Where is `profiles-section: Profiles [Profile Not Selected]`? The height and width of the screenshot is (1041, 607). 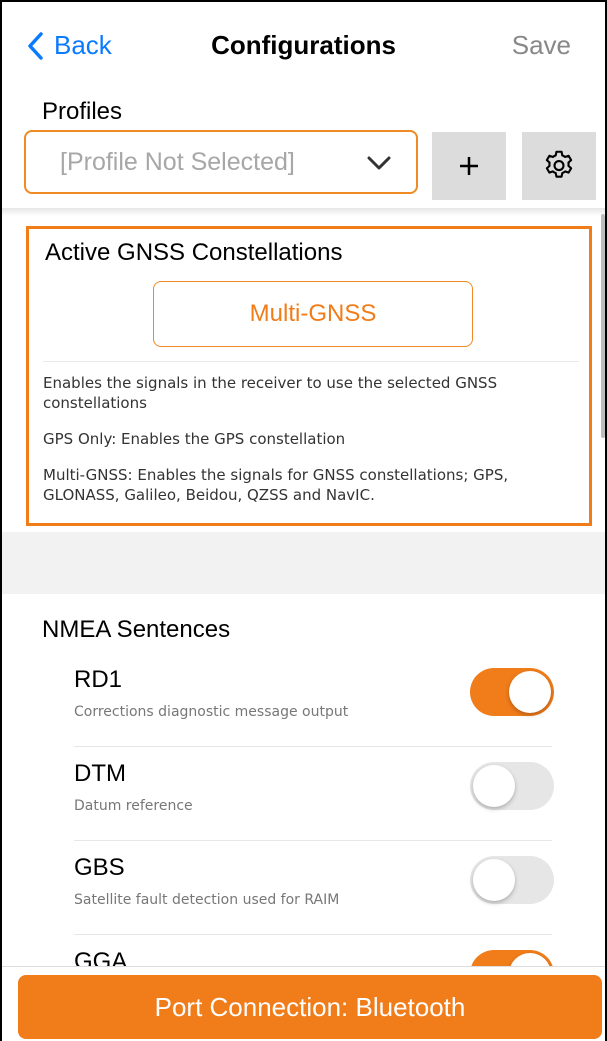 profiles-section: Profiles [Profile Not Selected] is located at coordinates (303, 151).